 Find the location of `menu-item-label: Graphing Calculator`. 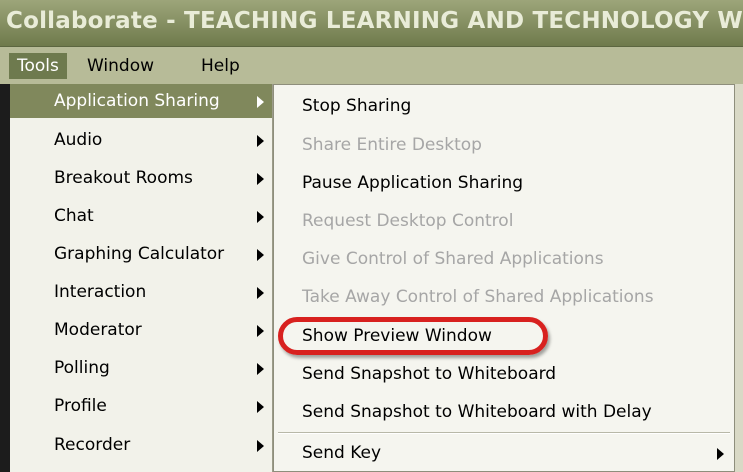

menu-item-label: Graphing Calculator is located at coordinates (139, 254).